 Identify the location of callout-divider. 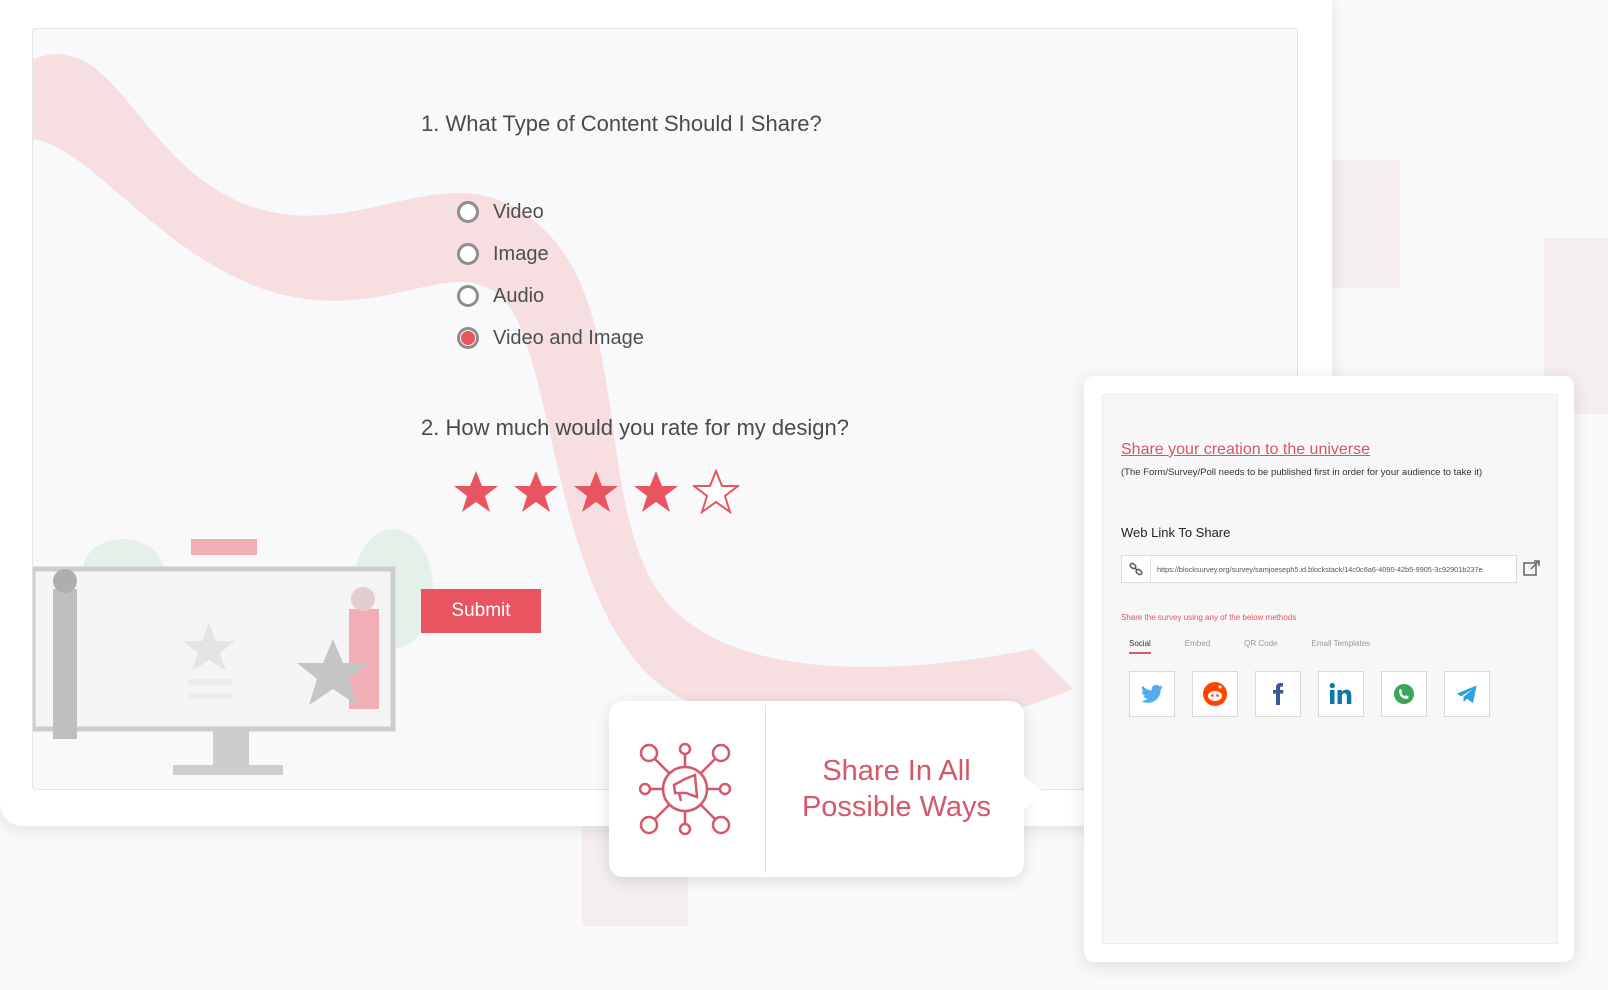
(765, 789).